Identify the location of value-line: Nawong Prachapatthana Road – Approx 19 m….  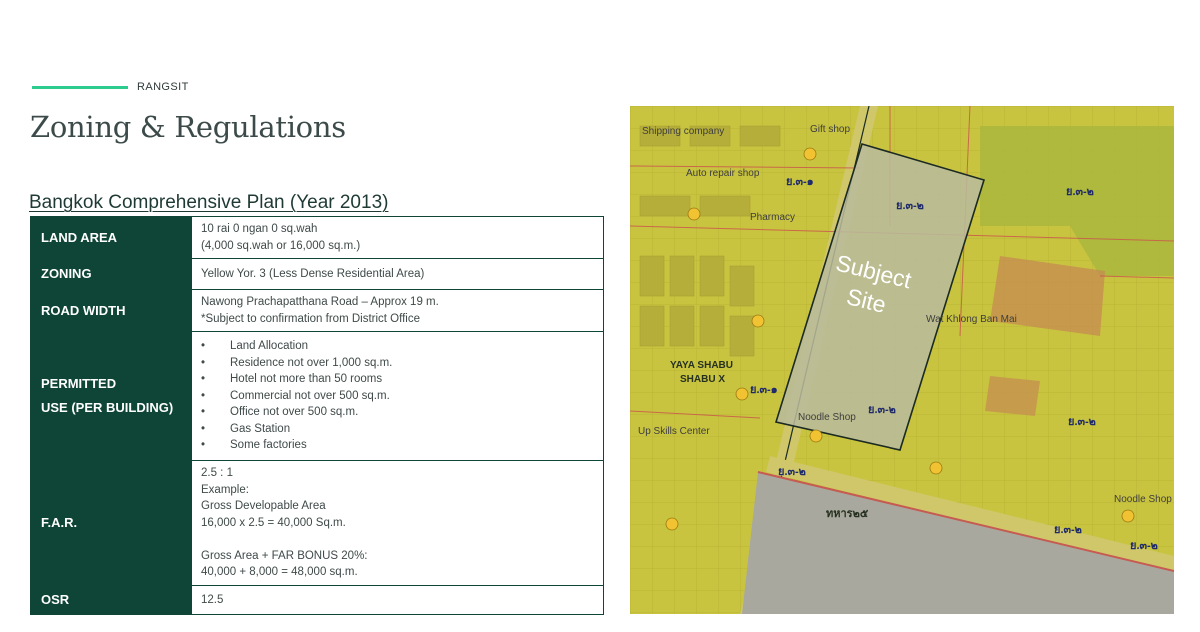
(320, 302).